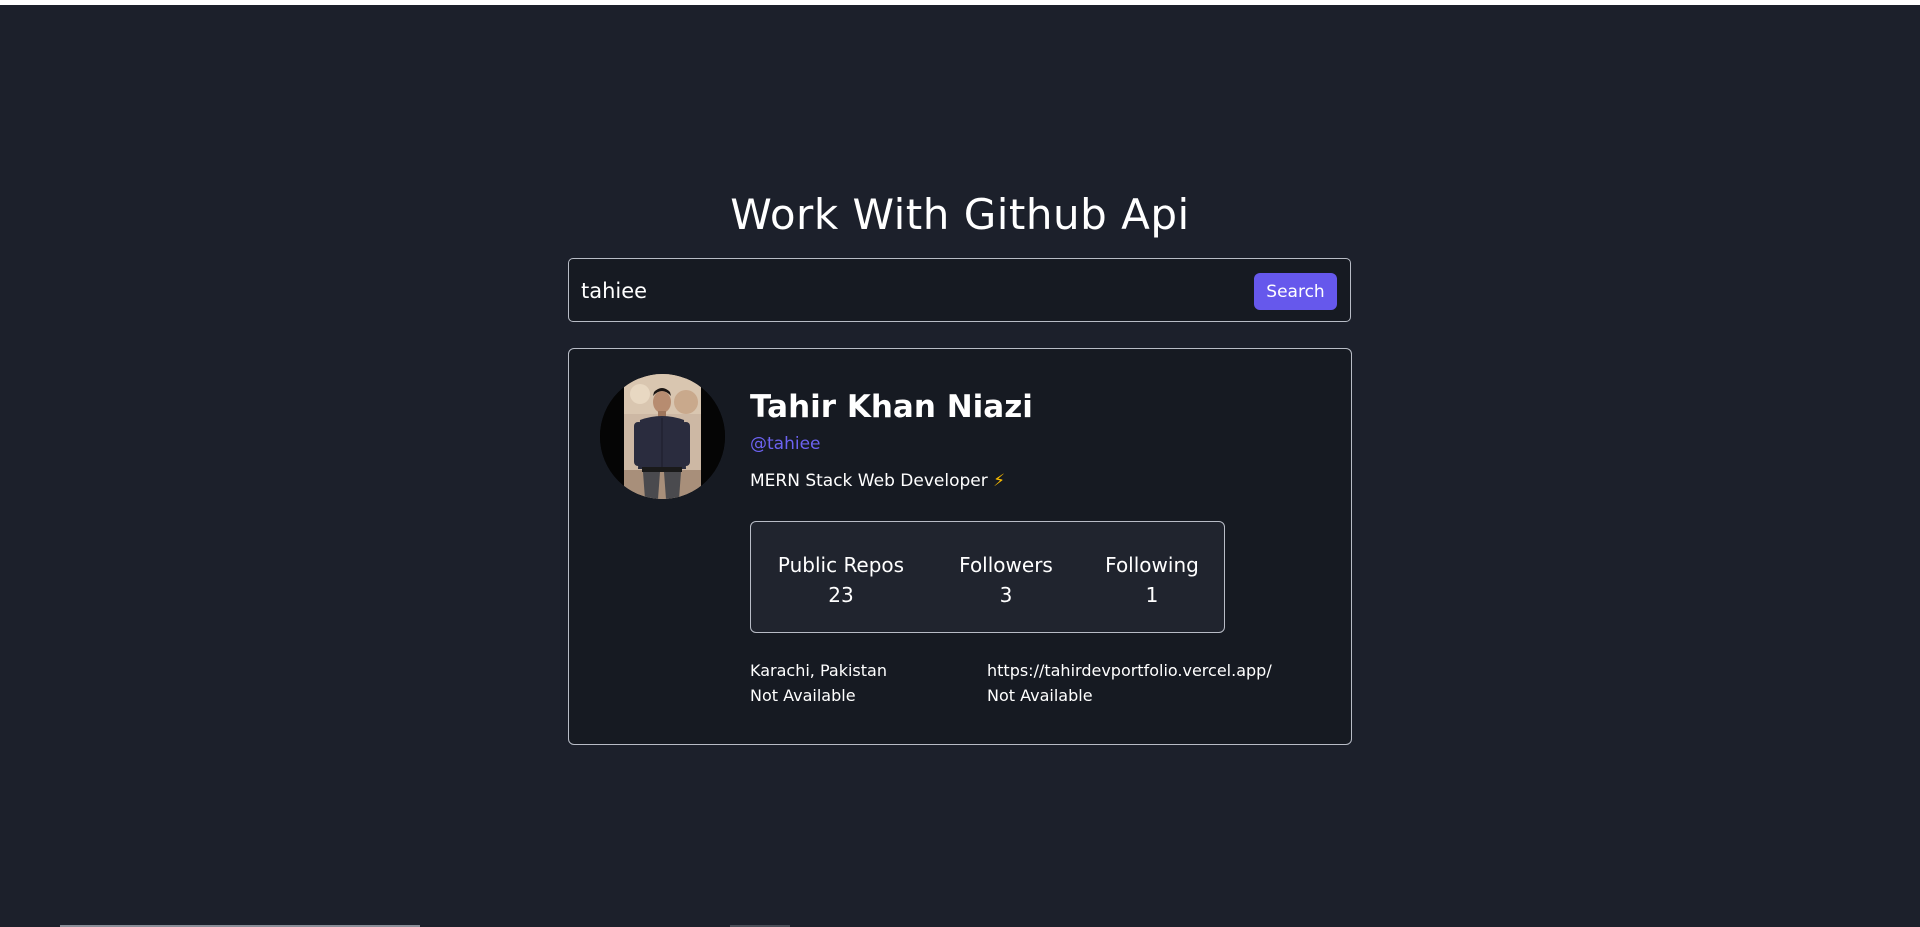  Describe the element at coordinates (906, 291) in the screenshot. I see `search-input` at that location.